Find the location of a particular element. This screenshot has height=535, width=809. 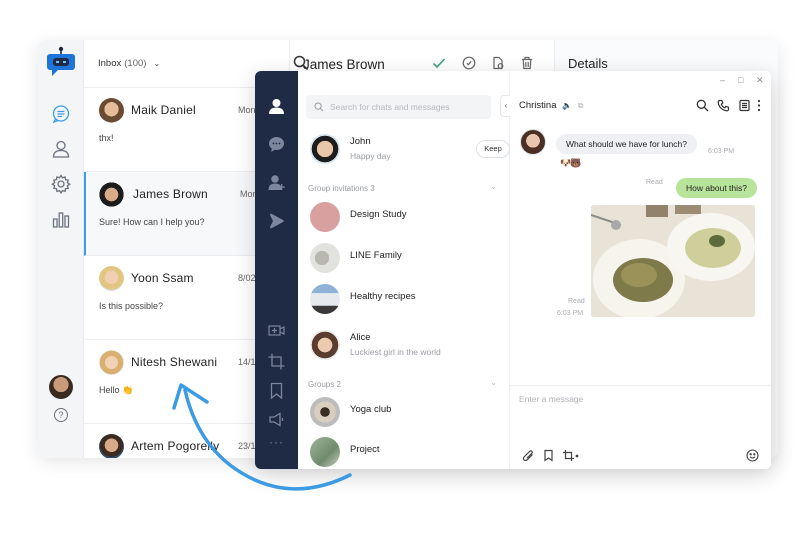

paperclip-icon is located at coordinates (527, 456).